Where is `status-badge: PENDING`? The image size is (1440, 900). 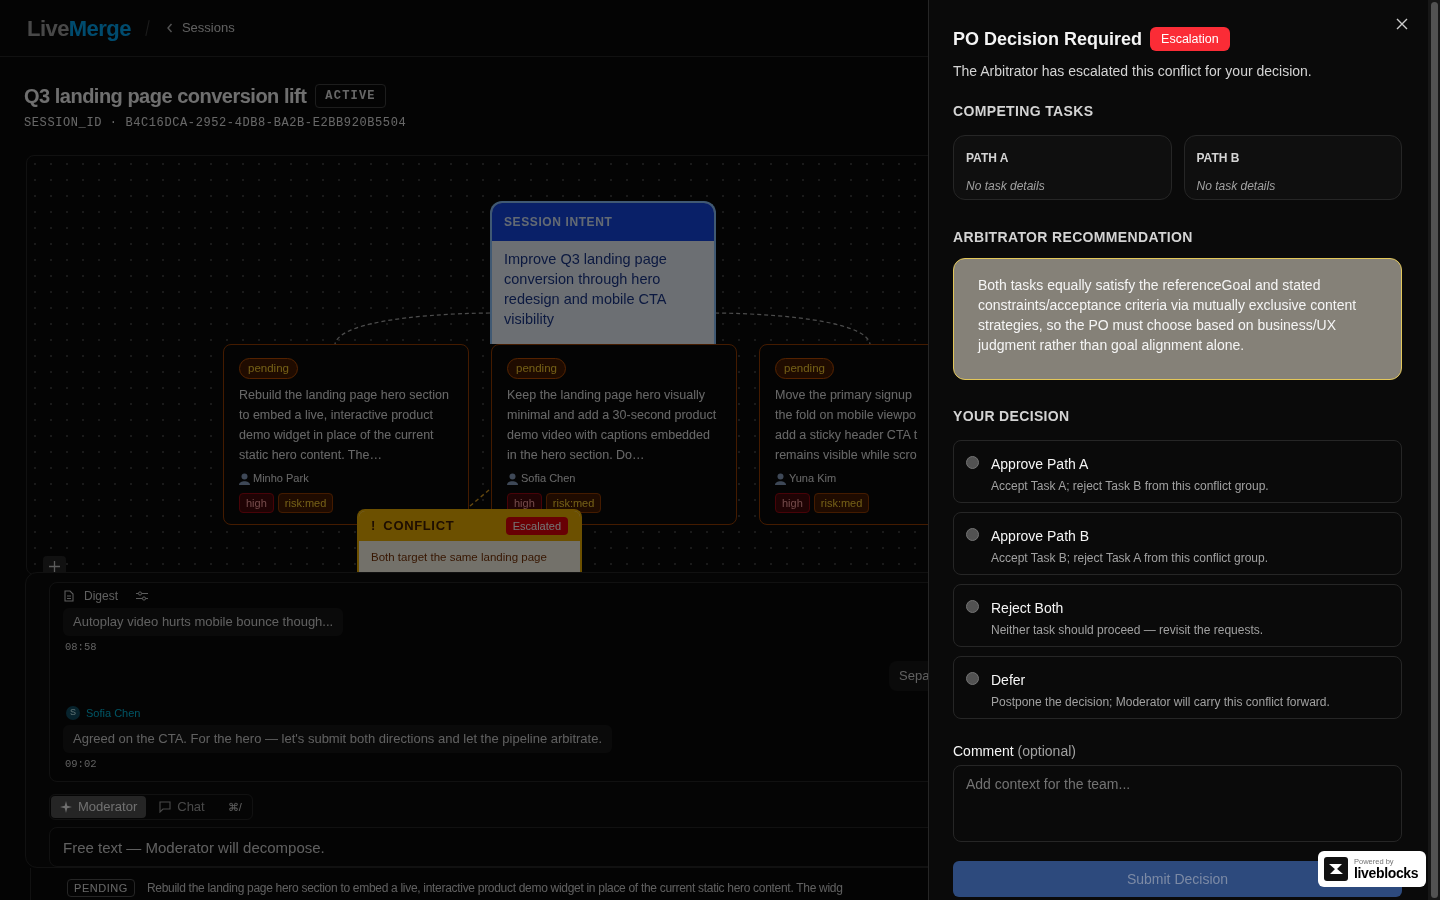 status-badge: PENDING is located at coordinates (101, 888).